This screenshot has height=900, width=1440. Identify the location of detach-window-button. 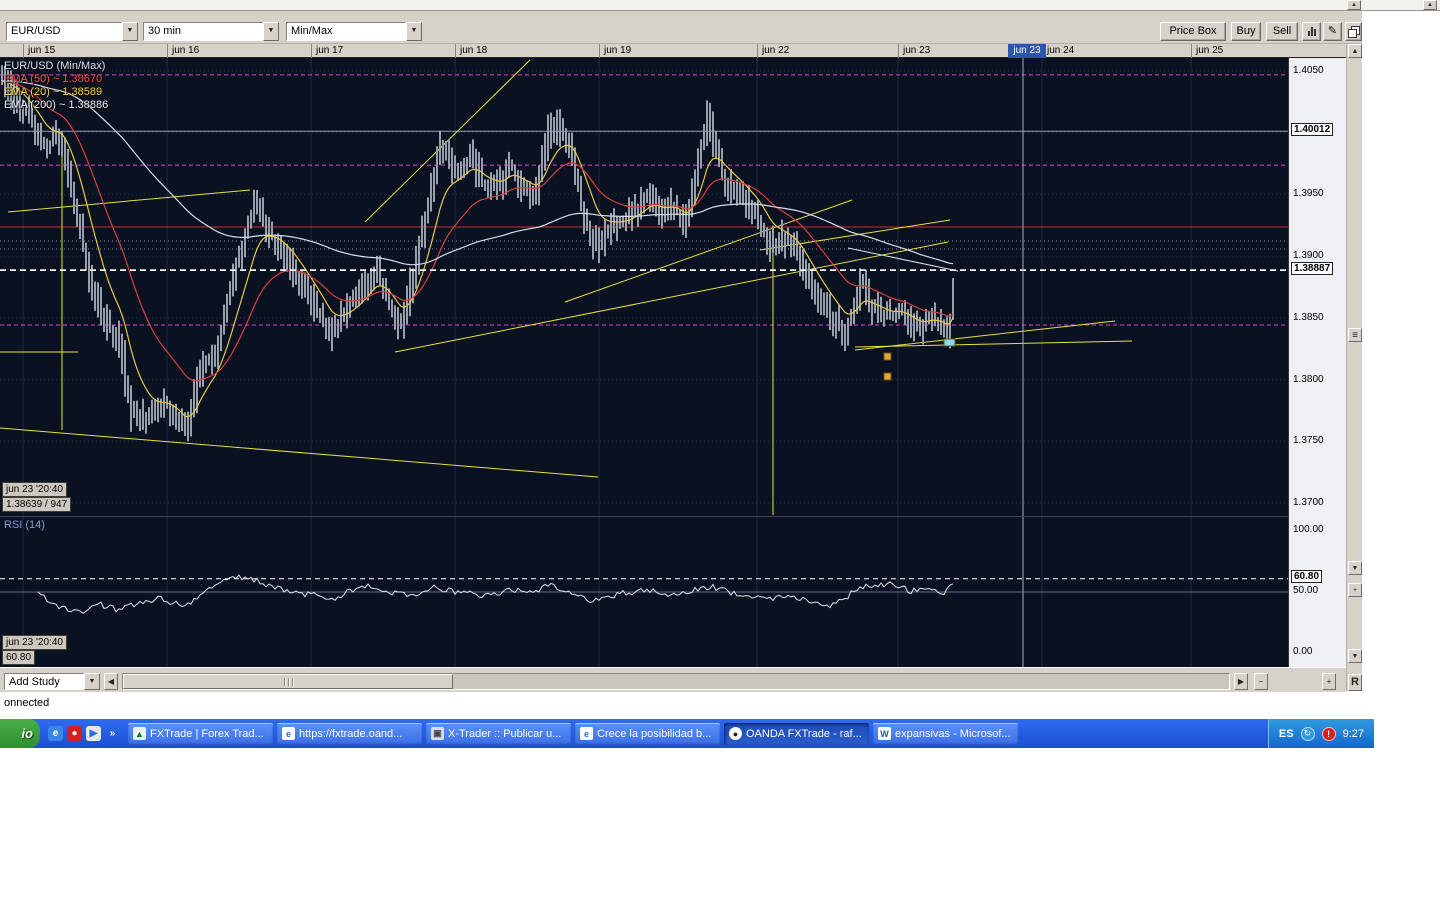
(1353, 31).